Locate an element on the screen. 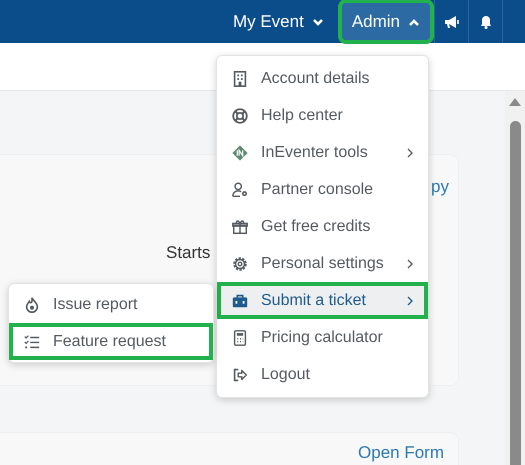  scrollbar is located at coordinates (515, 278).